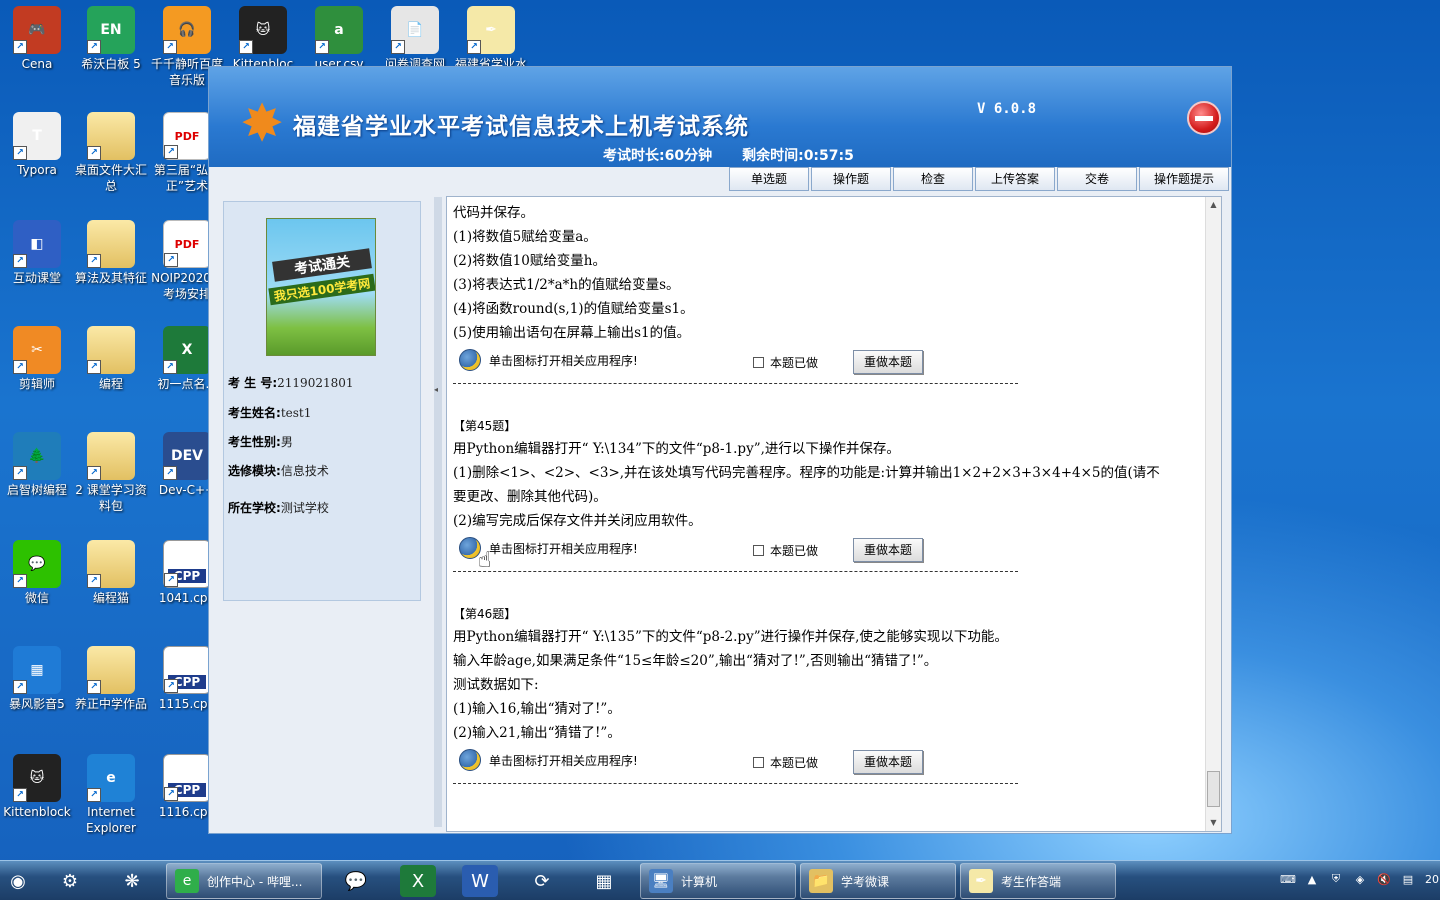  I want to click on task-computer: 🖥 计算机, so click(718, 881).